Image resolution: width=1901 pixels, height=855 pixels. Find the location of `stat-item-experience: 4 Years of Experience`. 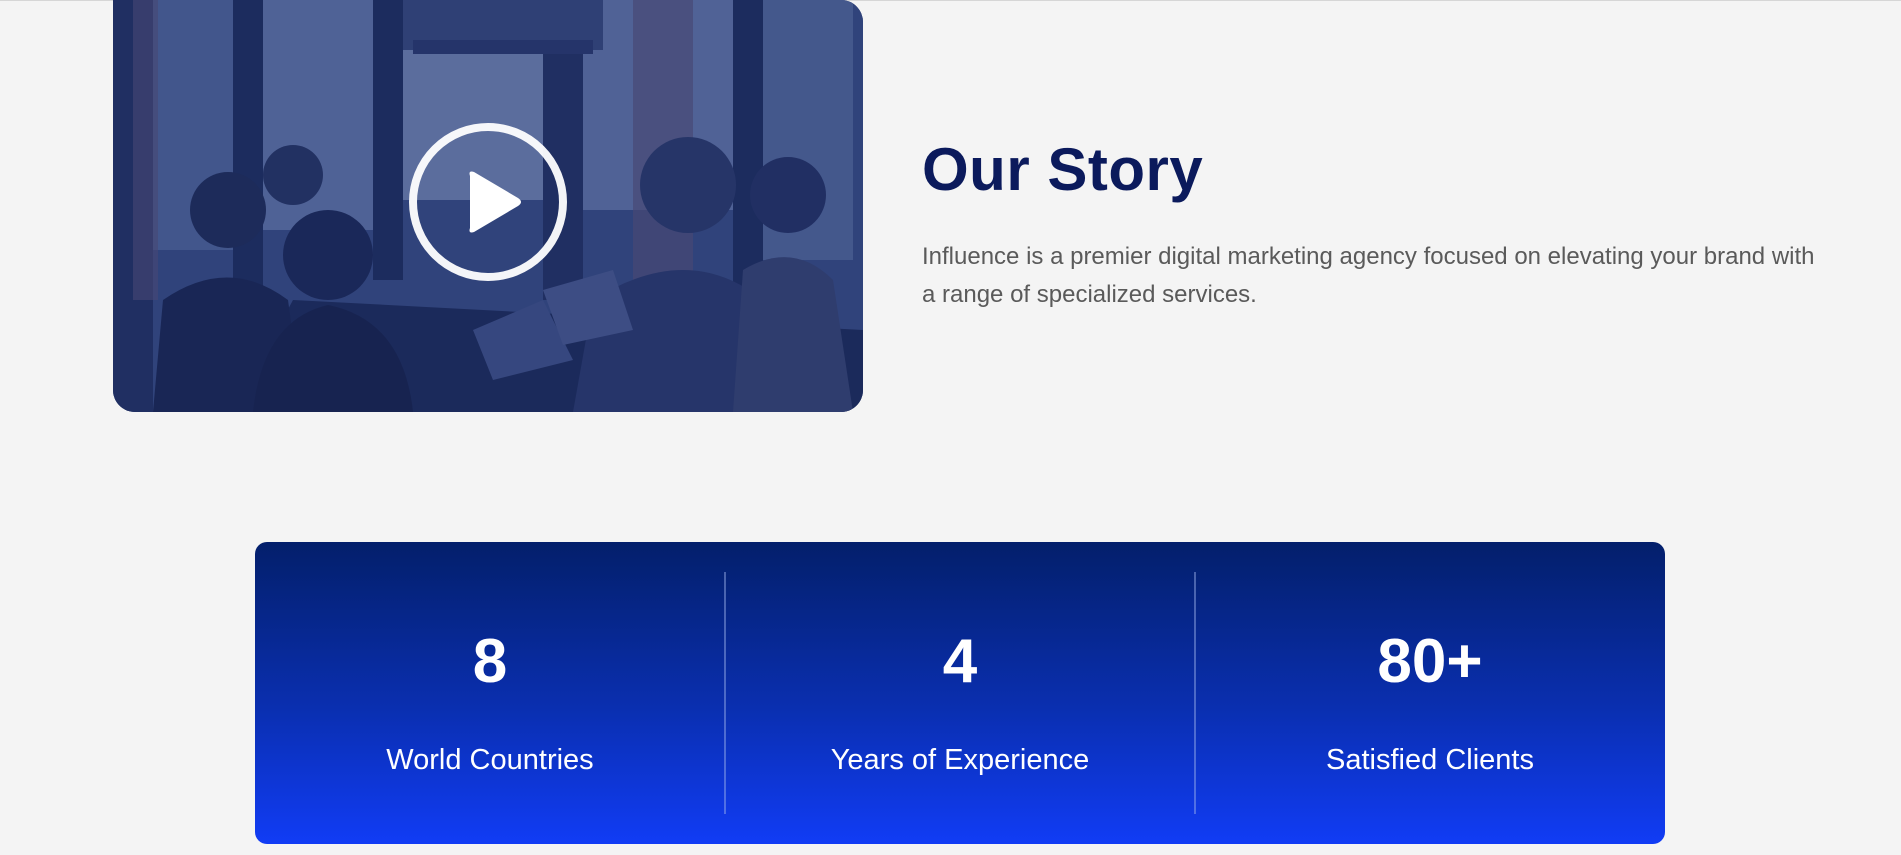

stat-item-experience: 4 Years of Experience is located at coordinates (959, 693).